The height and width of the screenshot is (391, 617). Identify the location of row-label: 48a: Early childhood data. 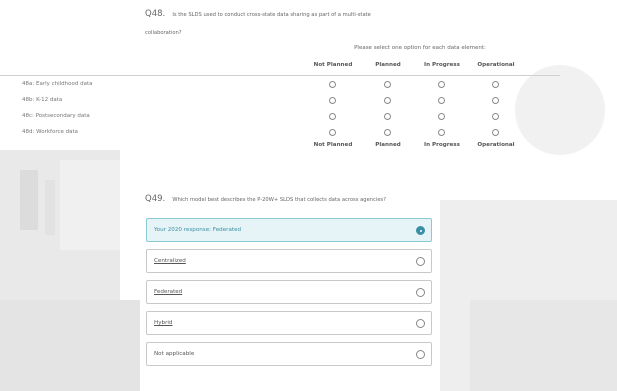
(57, 84).